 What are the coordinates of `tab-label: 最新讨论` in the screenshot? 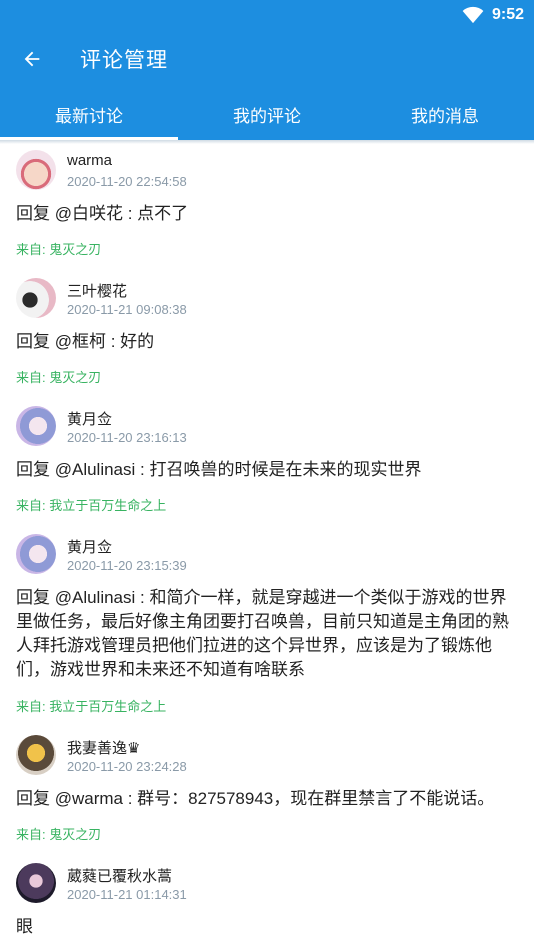 It's located at (89, 116).